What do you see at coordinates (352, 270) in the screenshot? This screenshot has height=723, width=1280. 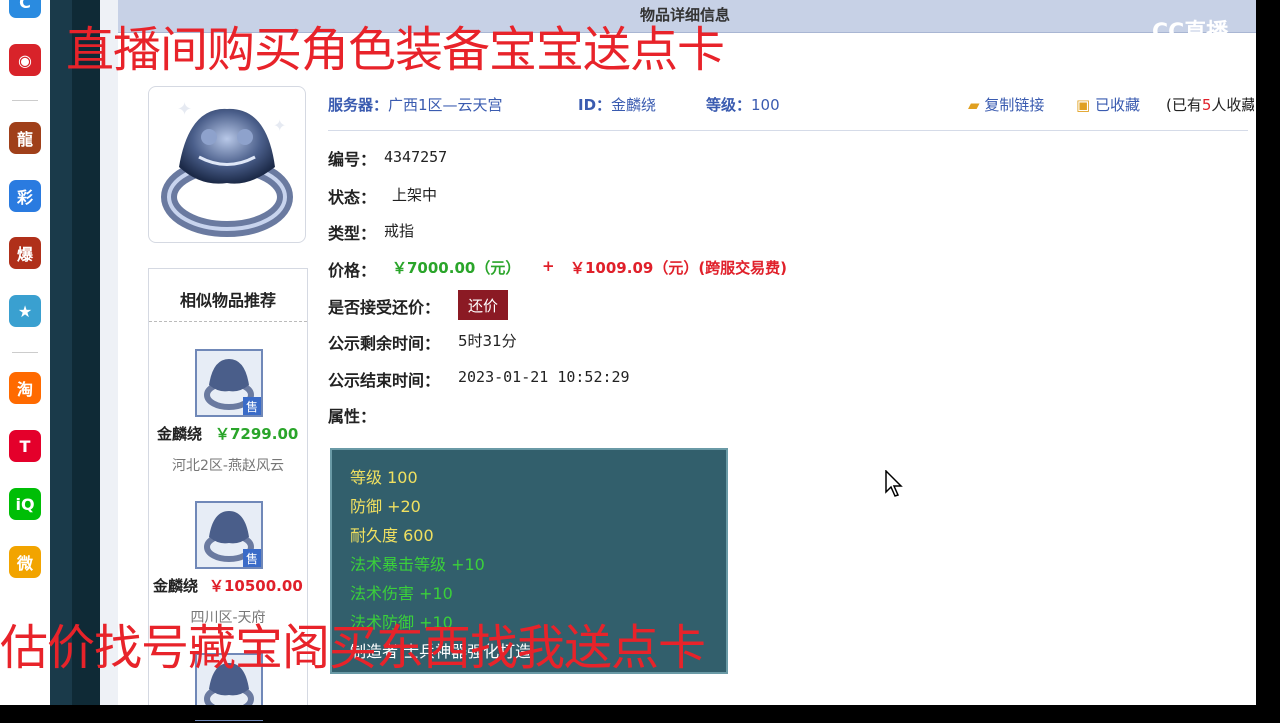 I see `price-label: 价格：` at bounding box center [352, 270].